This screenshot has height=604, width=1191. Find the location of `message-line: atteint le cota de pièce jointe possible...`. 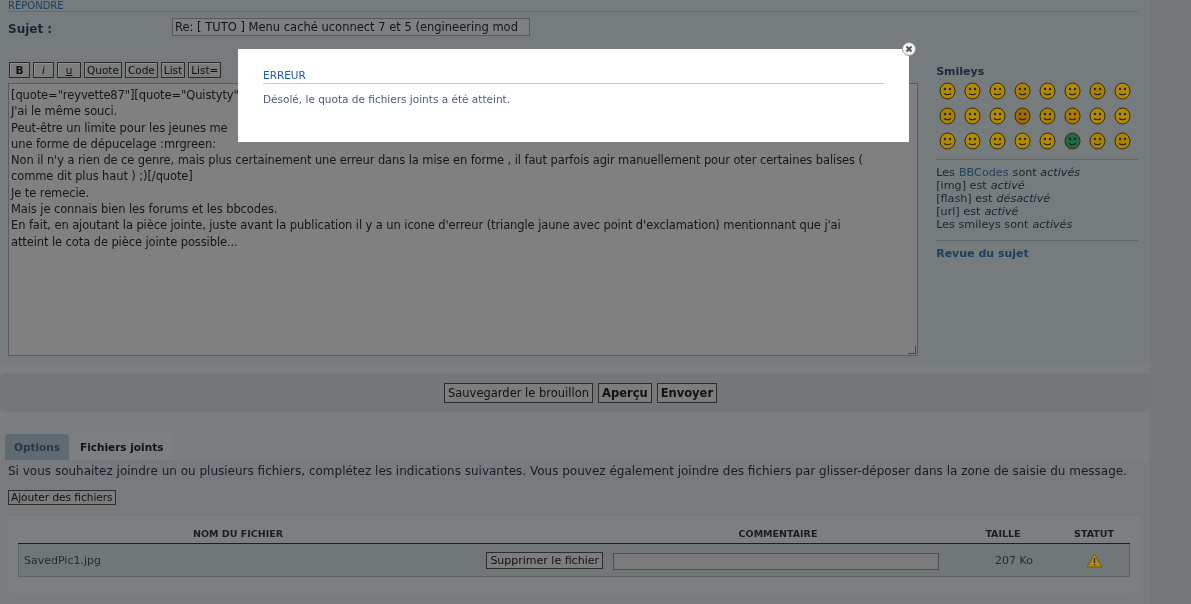

message-line: atteint le cota de pièce jointe possible... is located at coordinates (124, 241).